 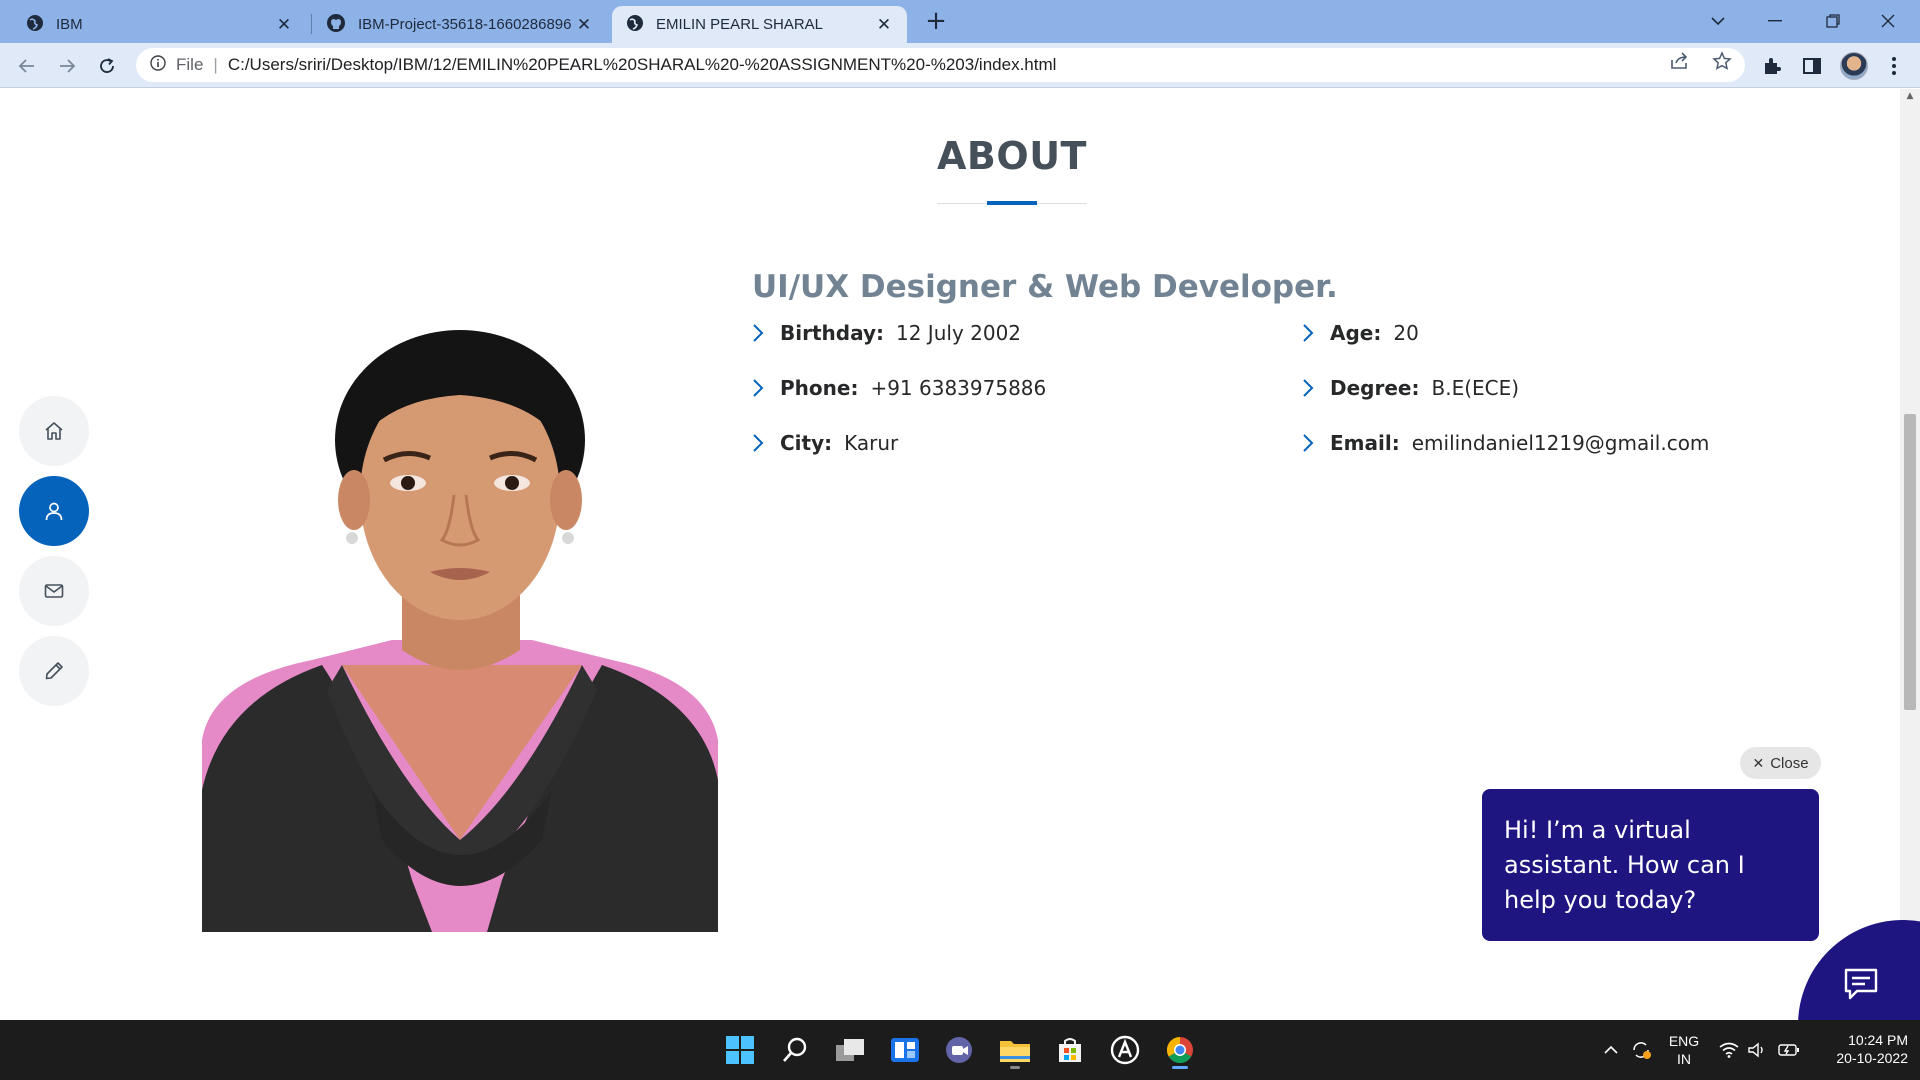 What do you see at coordinates (1858, 1049) in the screenshot?
I see `clock: 10:24 PM 20-10-2022` at bounding box center [1858, 1049].